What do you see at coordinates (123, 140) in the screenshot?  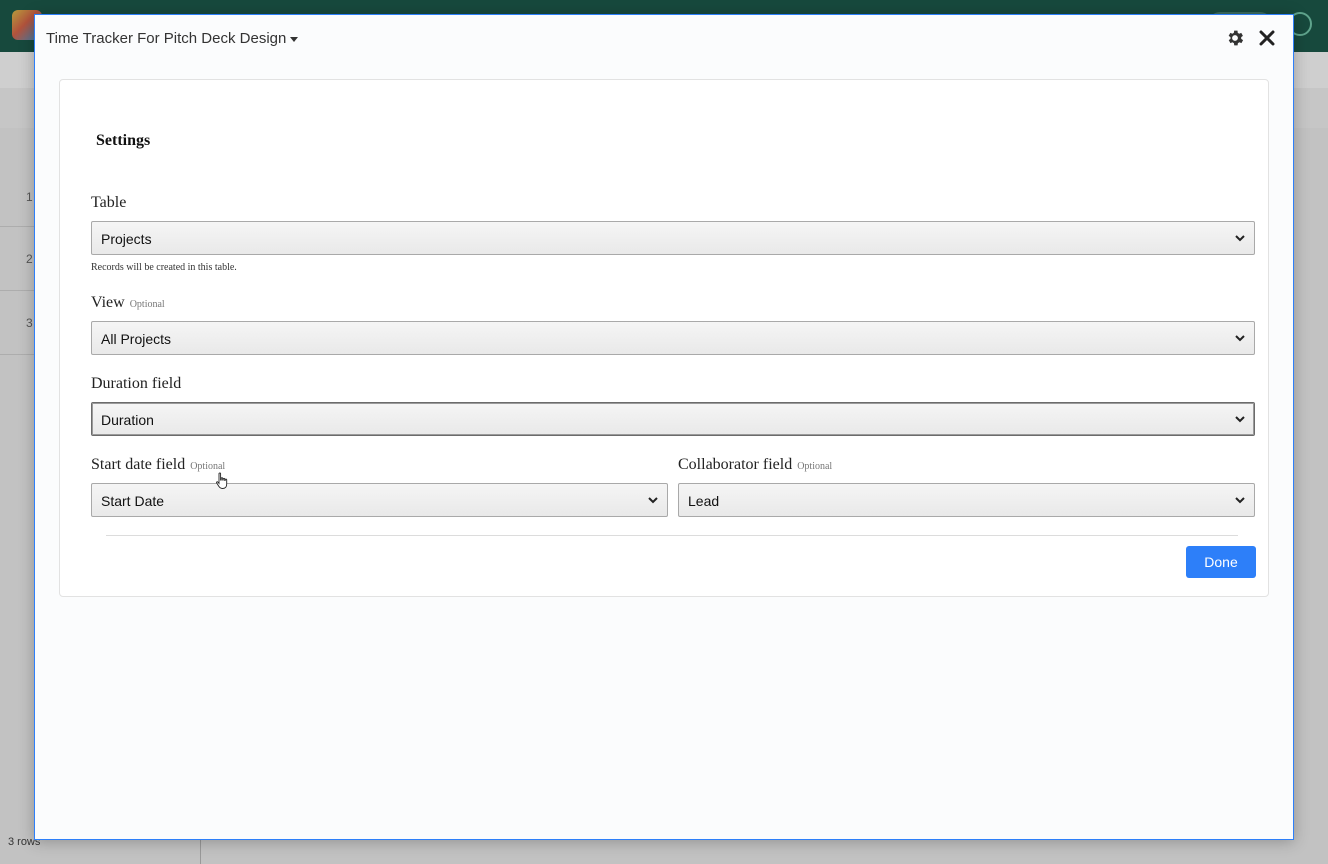 I see `settings-heading: Settings` at bounding box center [123, 140].